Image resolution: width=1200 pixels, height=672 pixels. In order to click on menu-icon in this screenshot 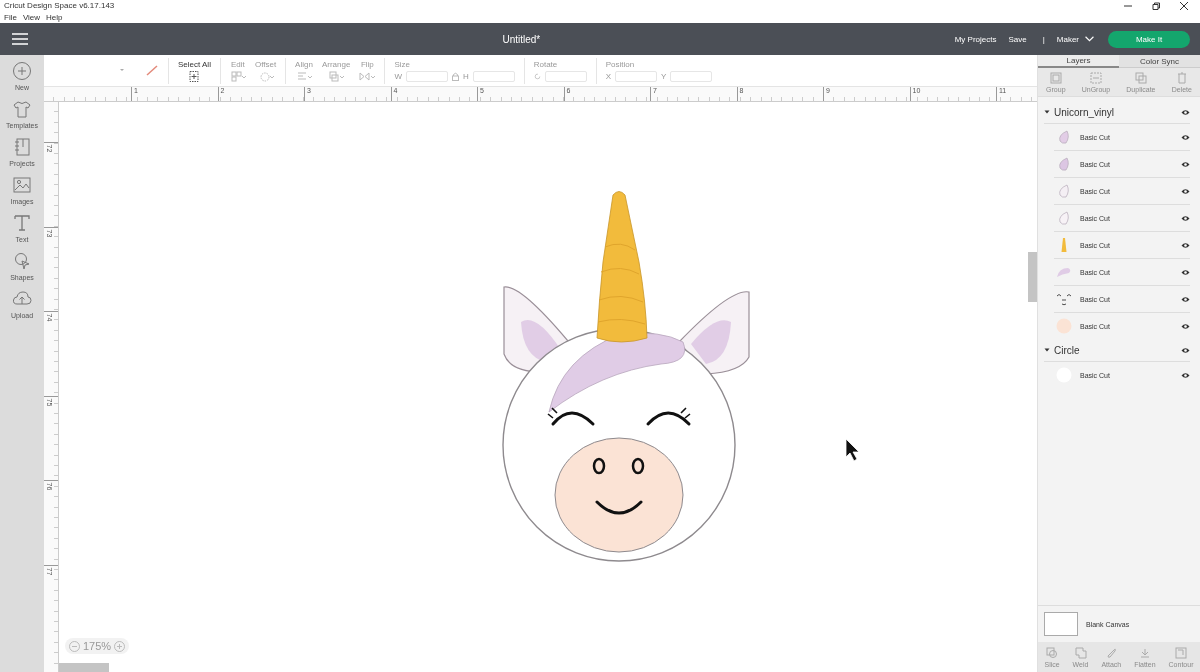, I will do `click(20, 39)`.